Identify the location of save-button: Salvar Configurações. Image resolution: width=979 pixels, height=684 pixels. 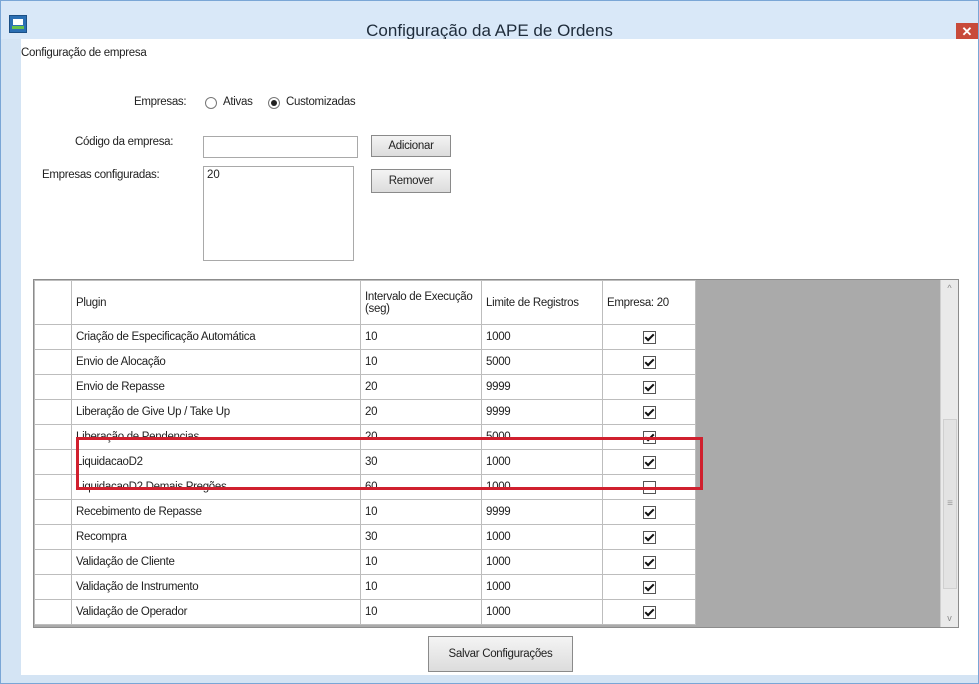
(500, 654).